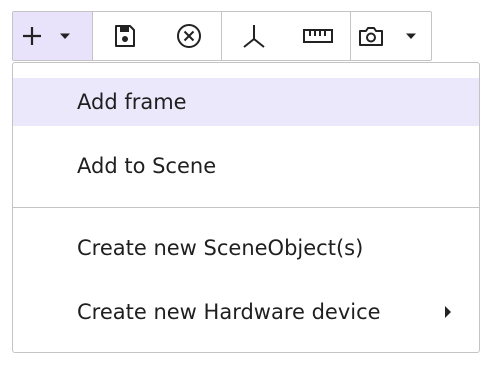 Image resolution: width=494 pixels, height=366 pixels. I want to click on axes-button, so click(254, 36).